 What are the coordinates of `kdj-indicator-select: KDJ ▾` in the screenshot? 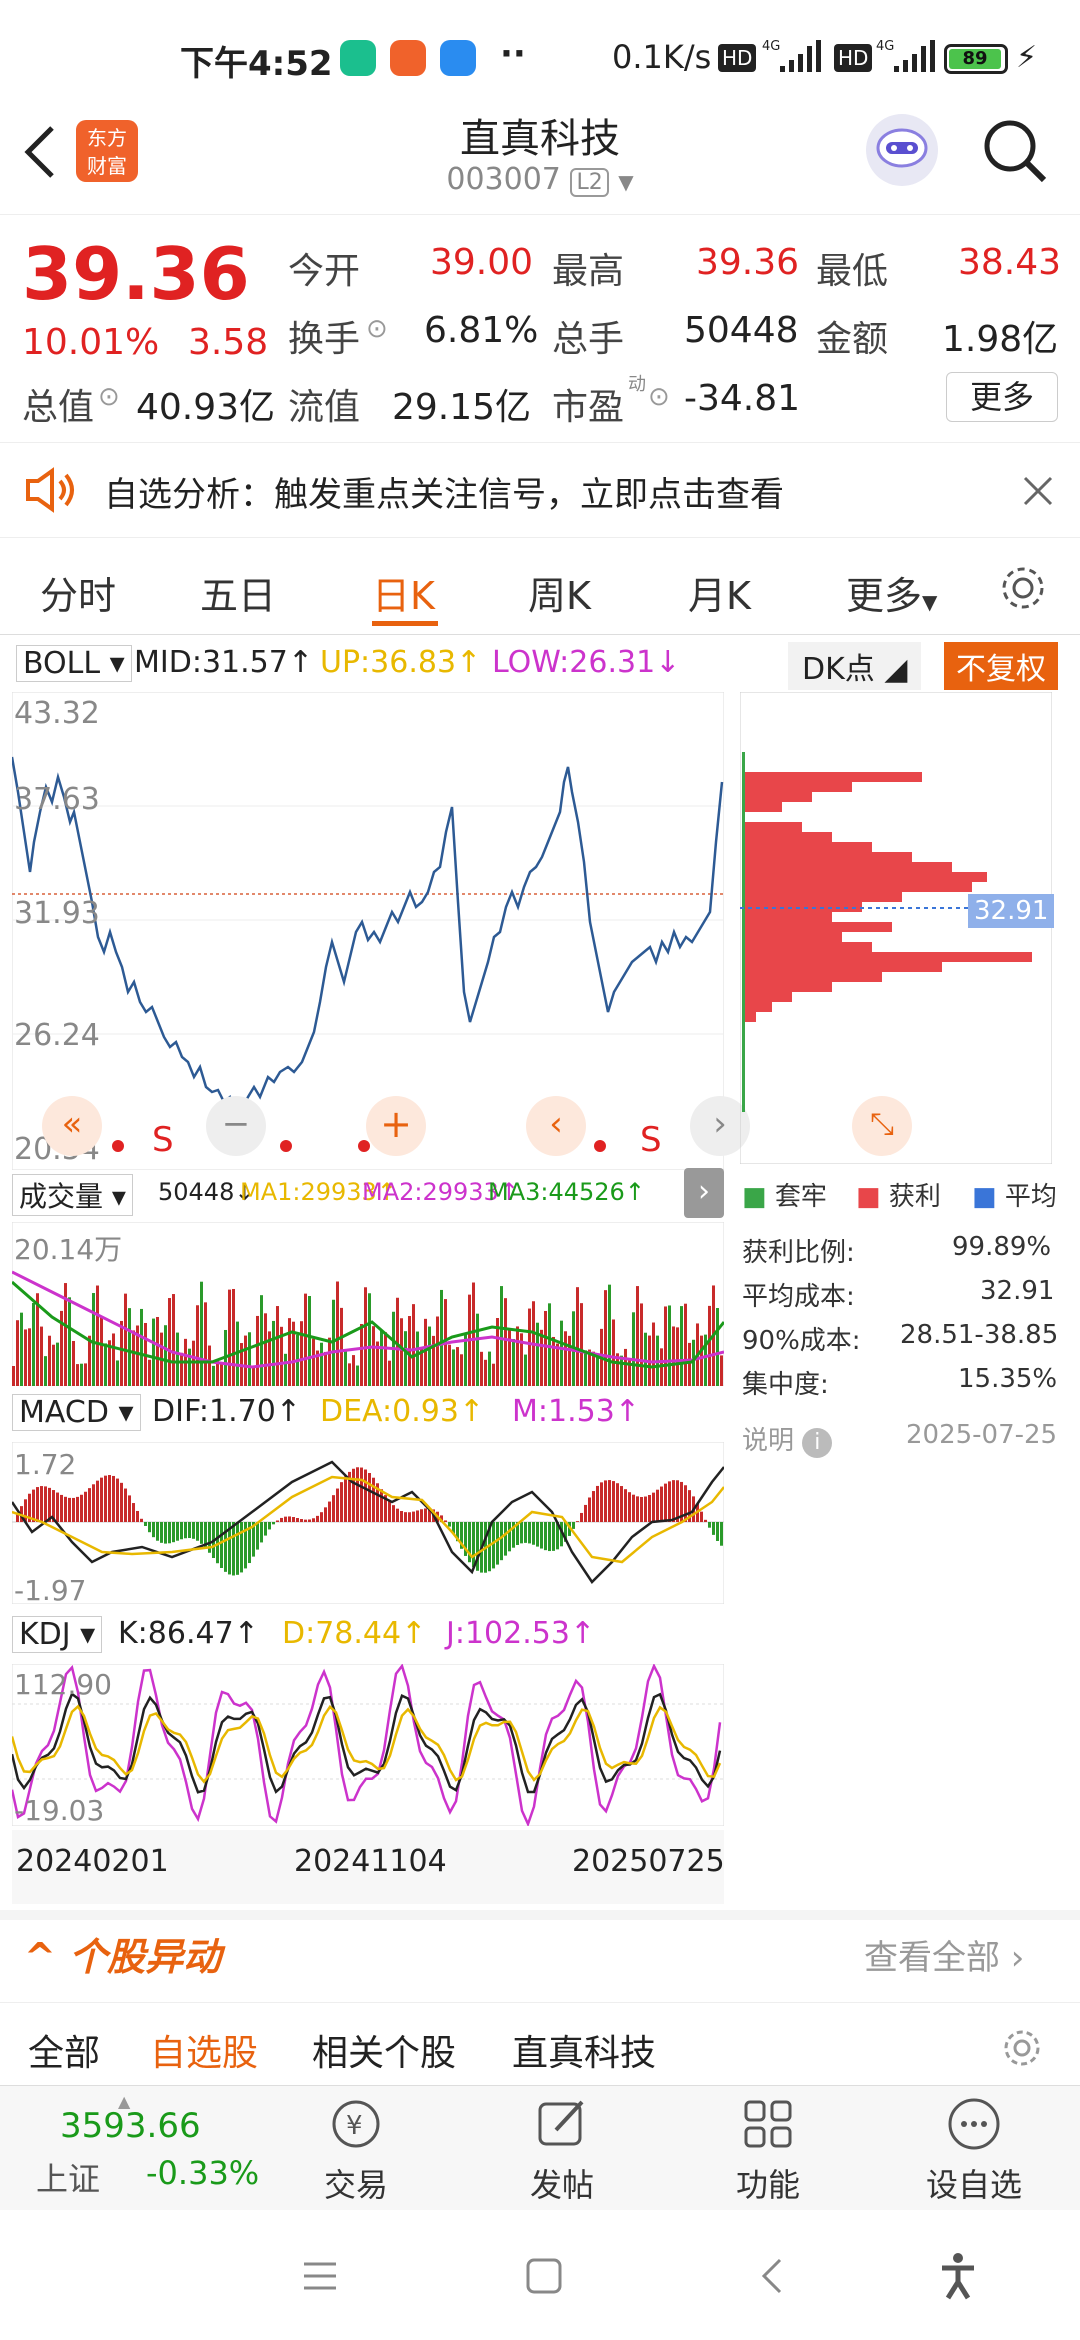 It's located at (57, 1634).